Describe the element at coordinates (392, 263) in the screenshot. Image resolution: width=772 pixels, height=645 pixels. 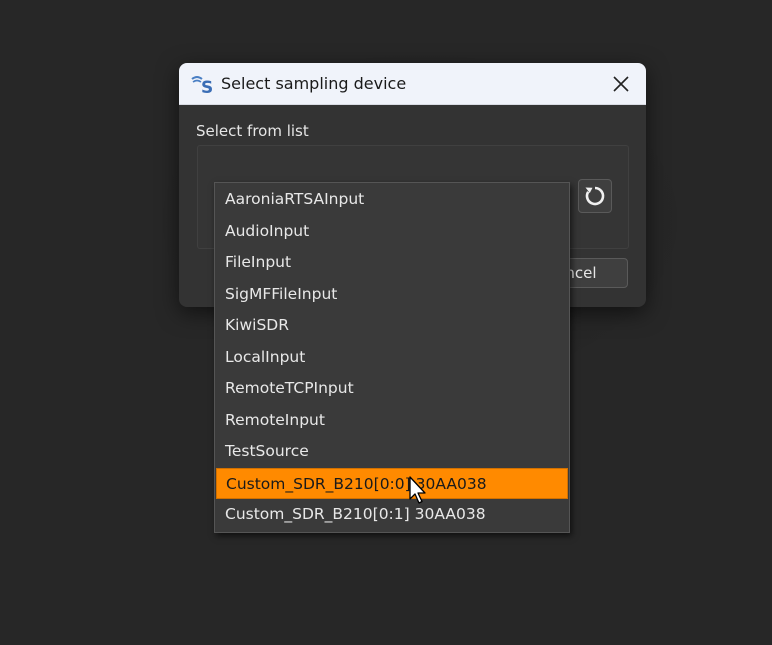
I see `dropdown-item: FileInput` at that location.